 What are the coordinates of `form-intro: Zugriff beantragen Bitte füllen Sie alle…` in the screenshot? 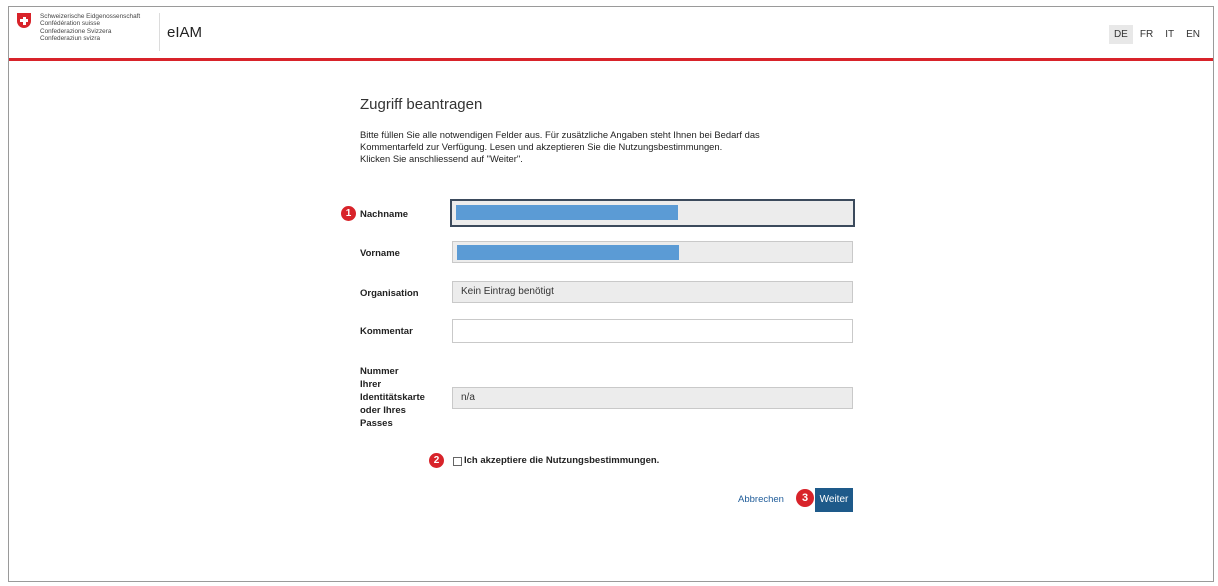 It's located at (610, 130).